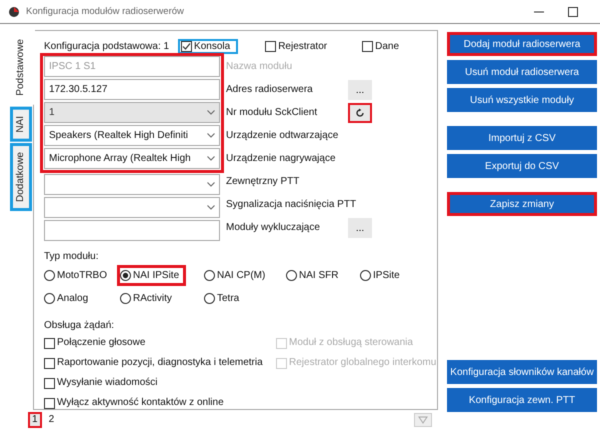  Describe the element at coordinates (299, 46) in the screenshot. I see `role-checkbox: Rejestrator` at that location.